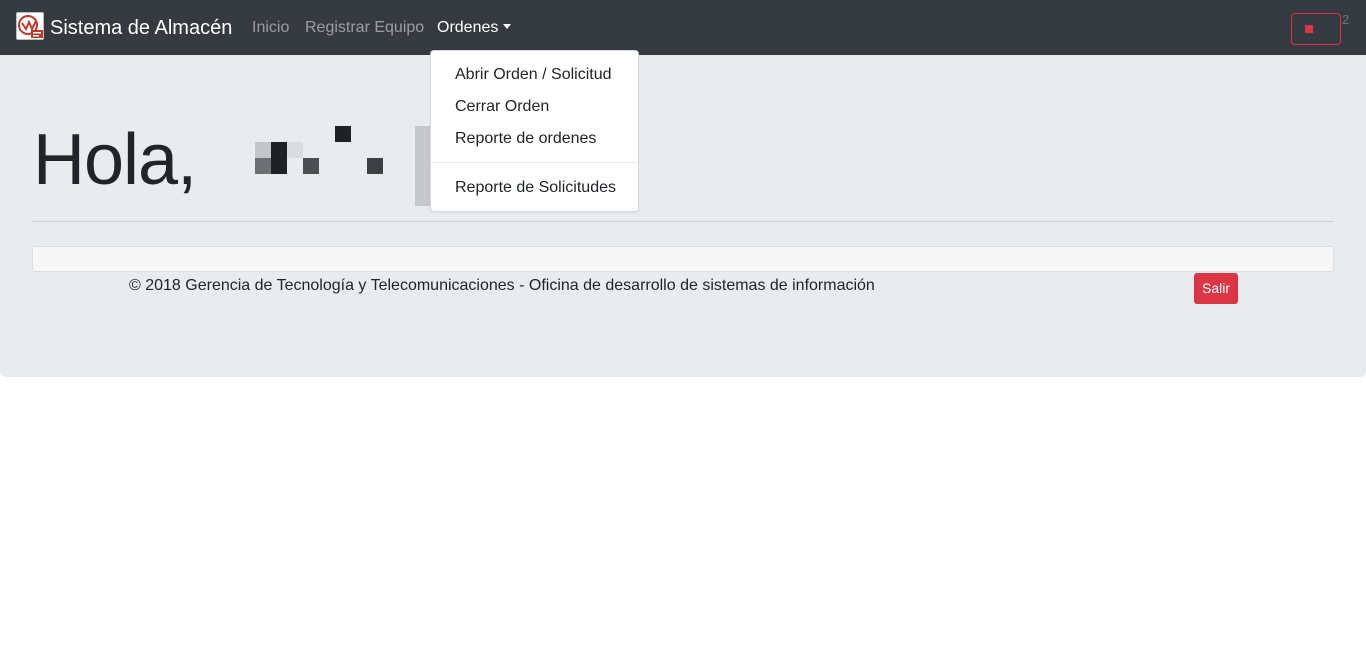 The image size is (1366, 645). I want to click on menu-divider, so click(534, 162).